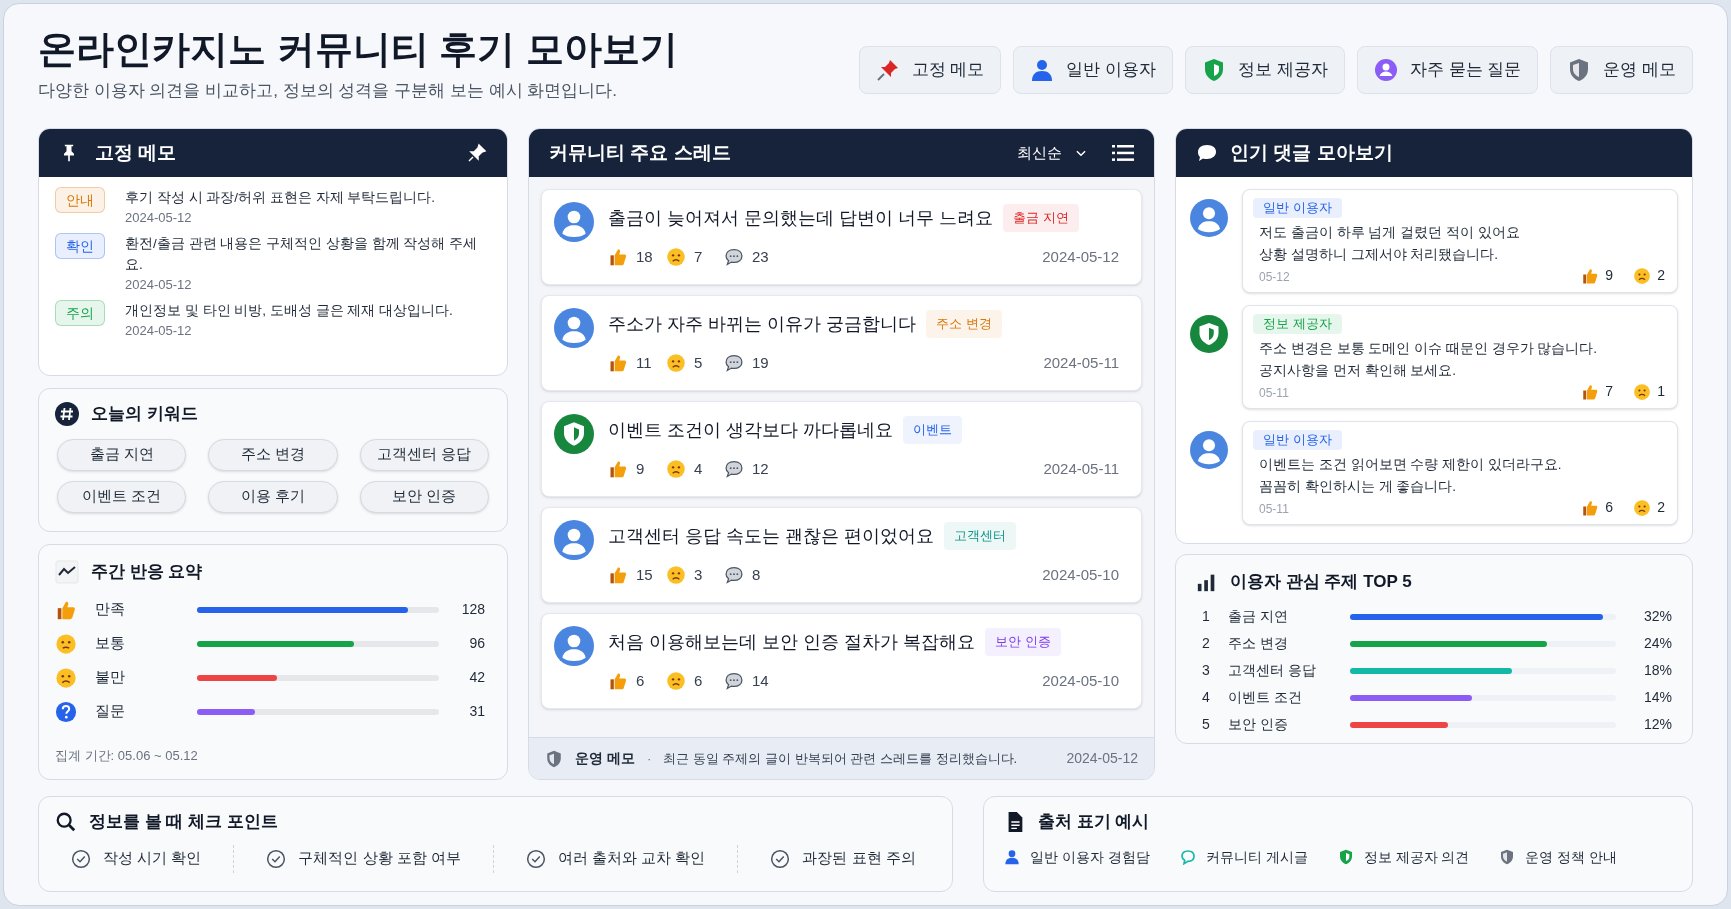 The width and height of the screenshot is (1731, 909). I want to click on card-title: 출처 표기 예시, so click(1094, 822).